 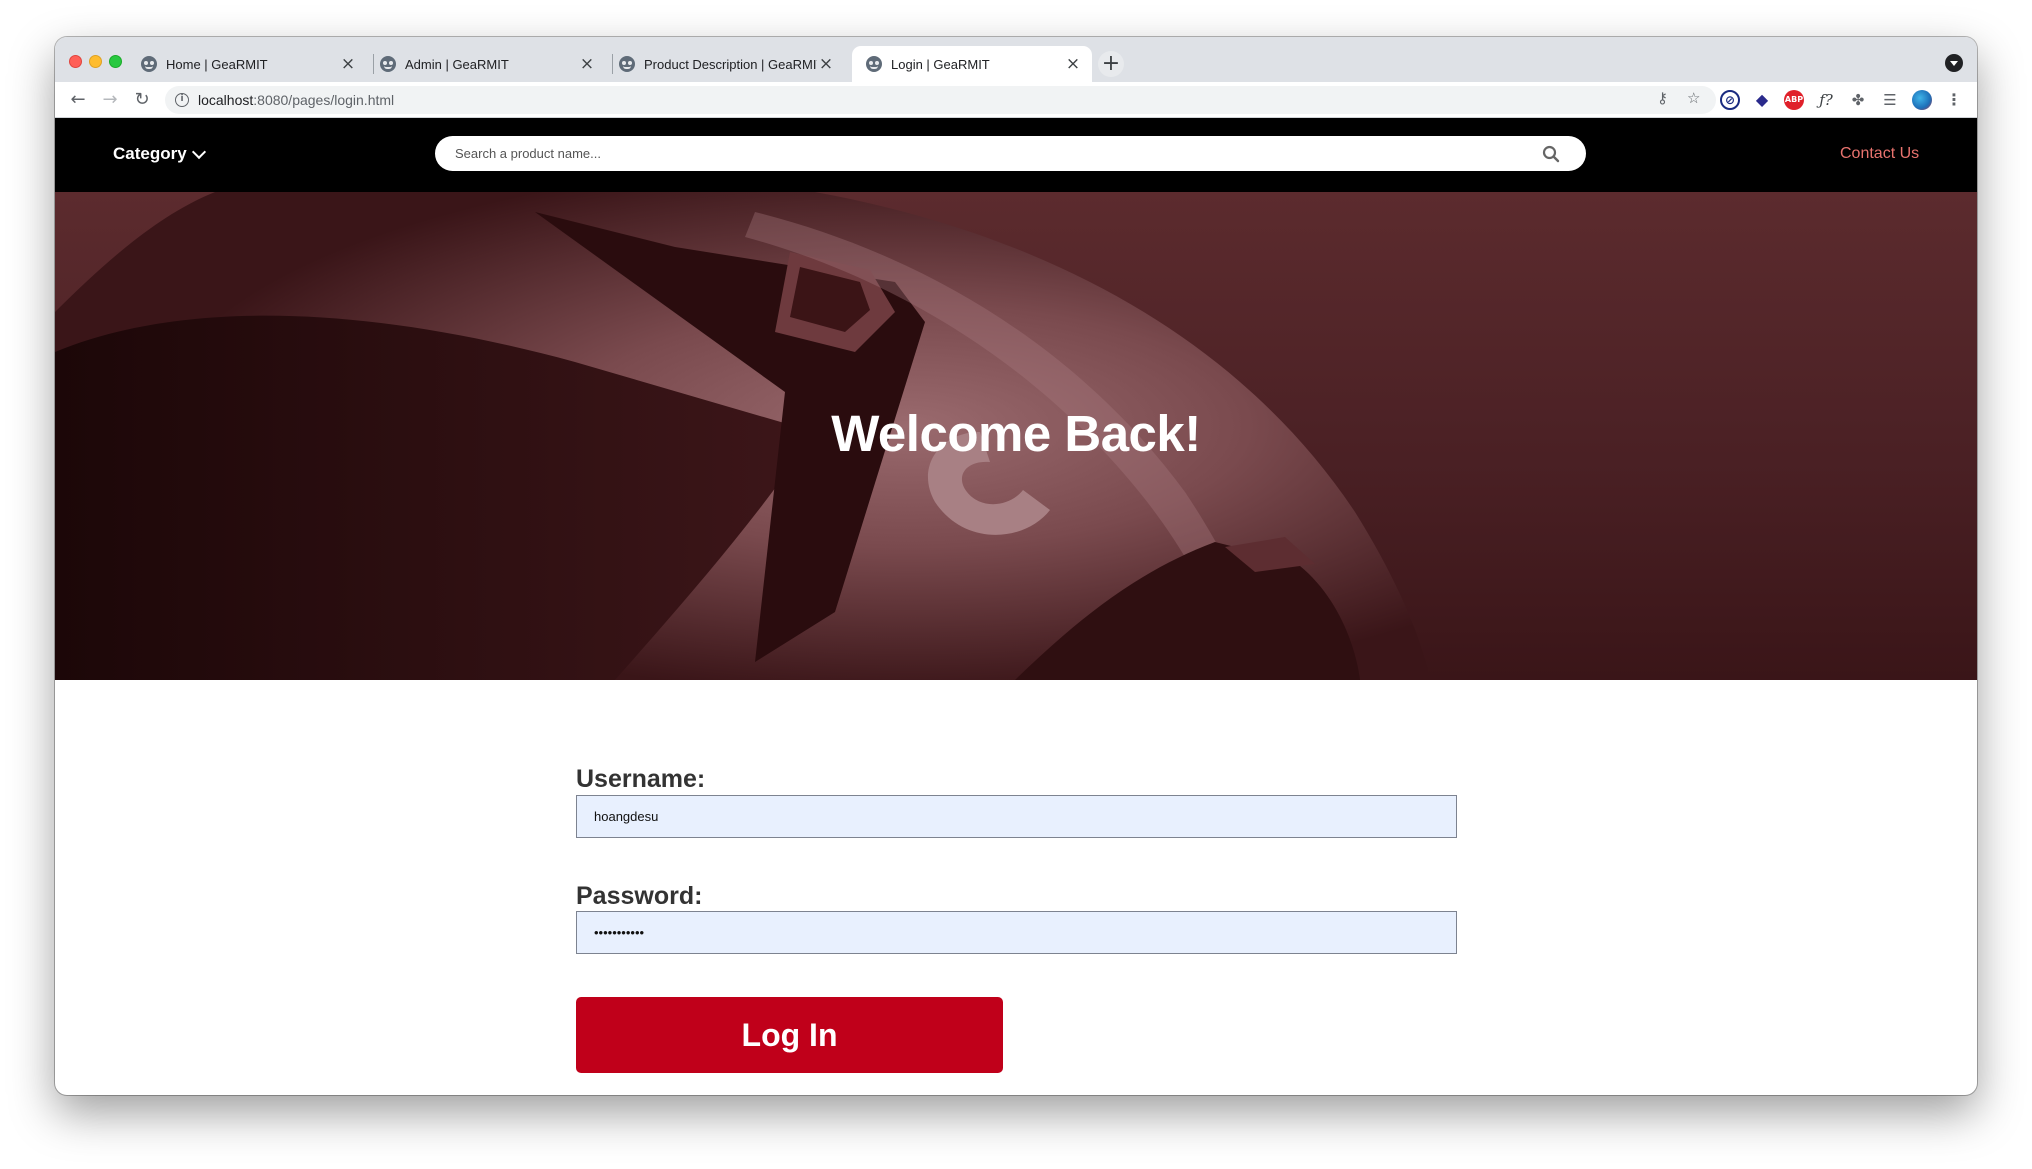 I want to click on tab-title: Admin | GeaRMIT, so click(x=457, y=64).